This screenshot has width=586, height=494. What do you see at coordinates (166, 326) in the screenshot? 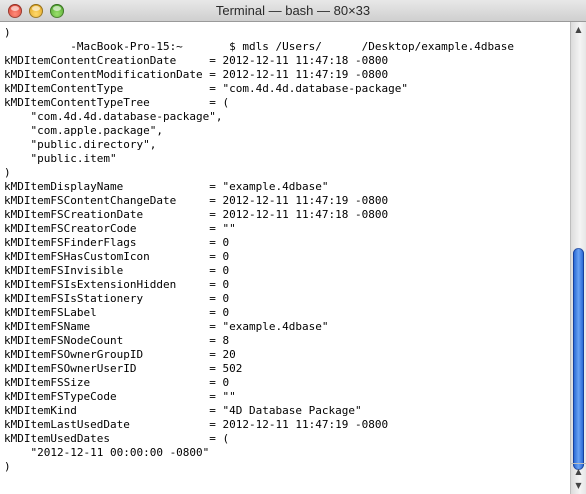
I see `terminal-line: kMDItemFSName = "example.4dbase"` at bounding box center [166, 326].